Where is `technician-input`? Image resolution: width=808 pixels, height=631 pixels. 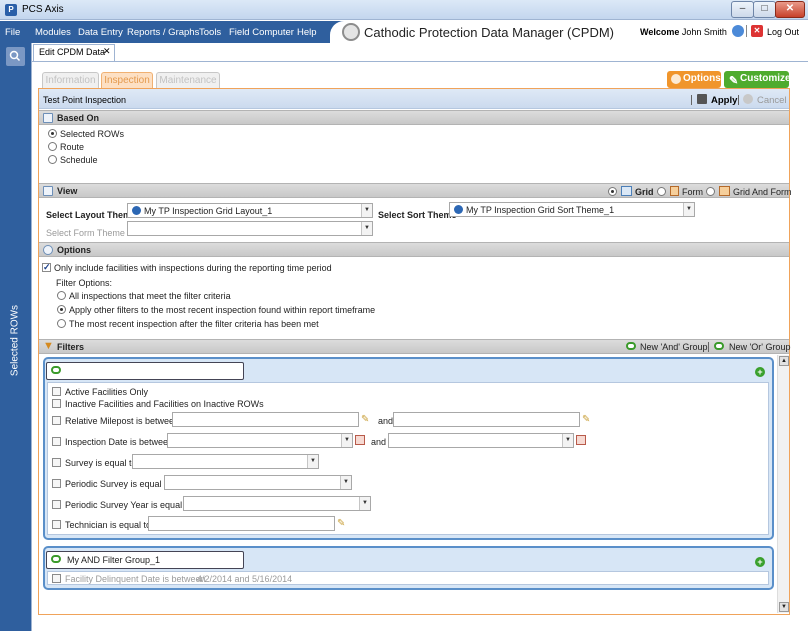
technician-input is located at coordinates (241, 523).